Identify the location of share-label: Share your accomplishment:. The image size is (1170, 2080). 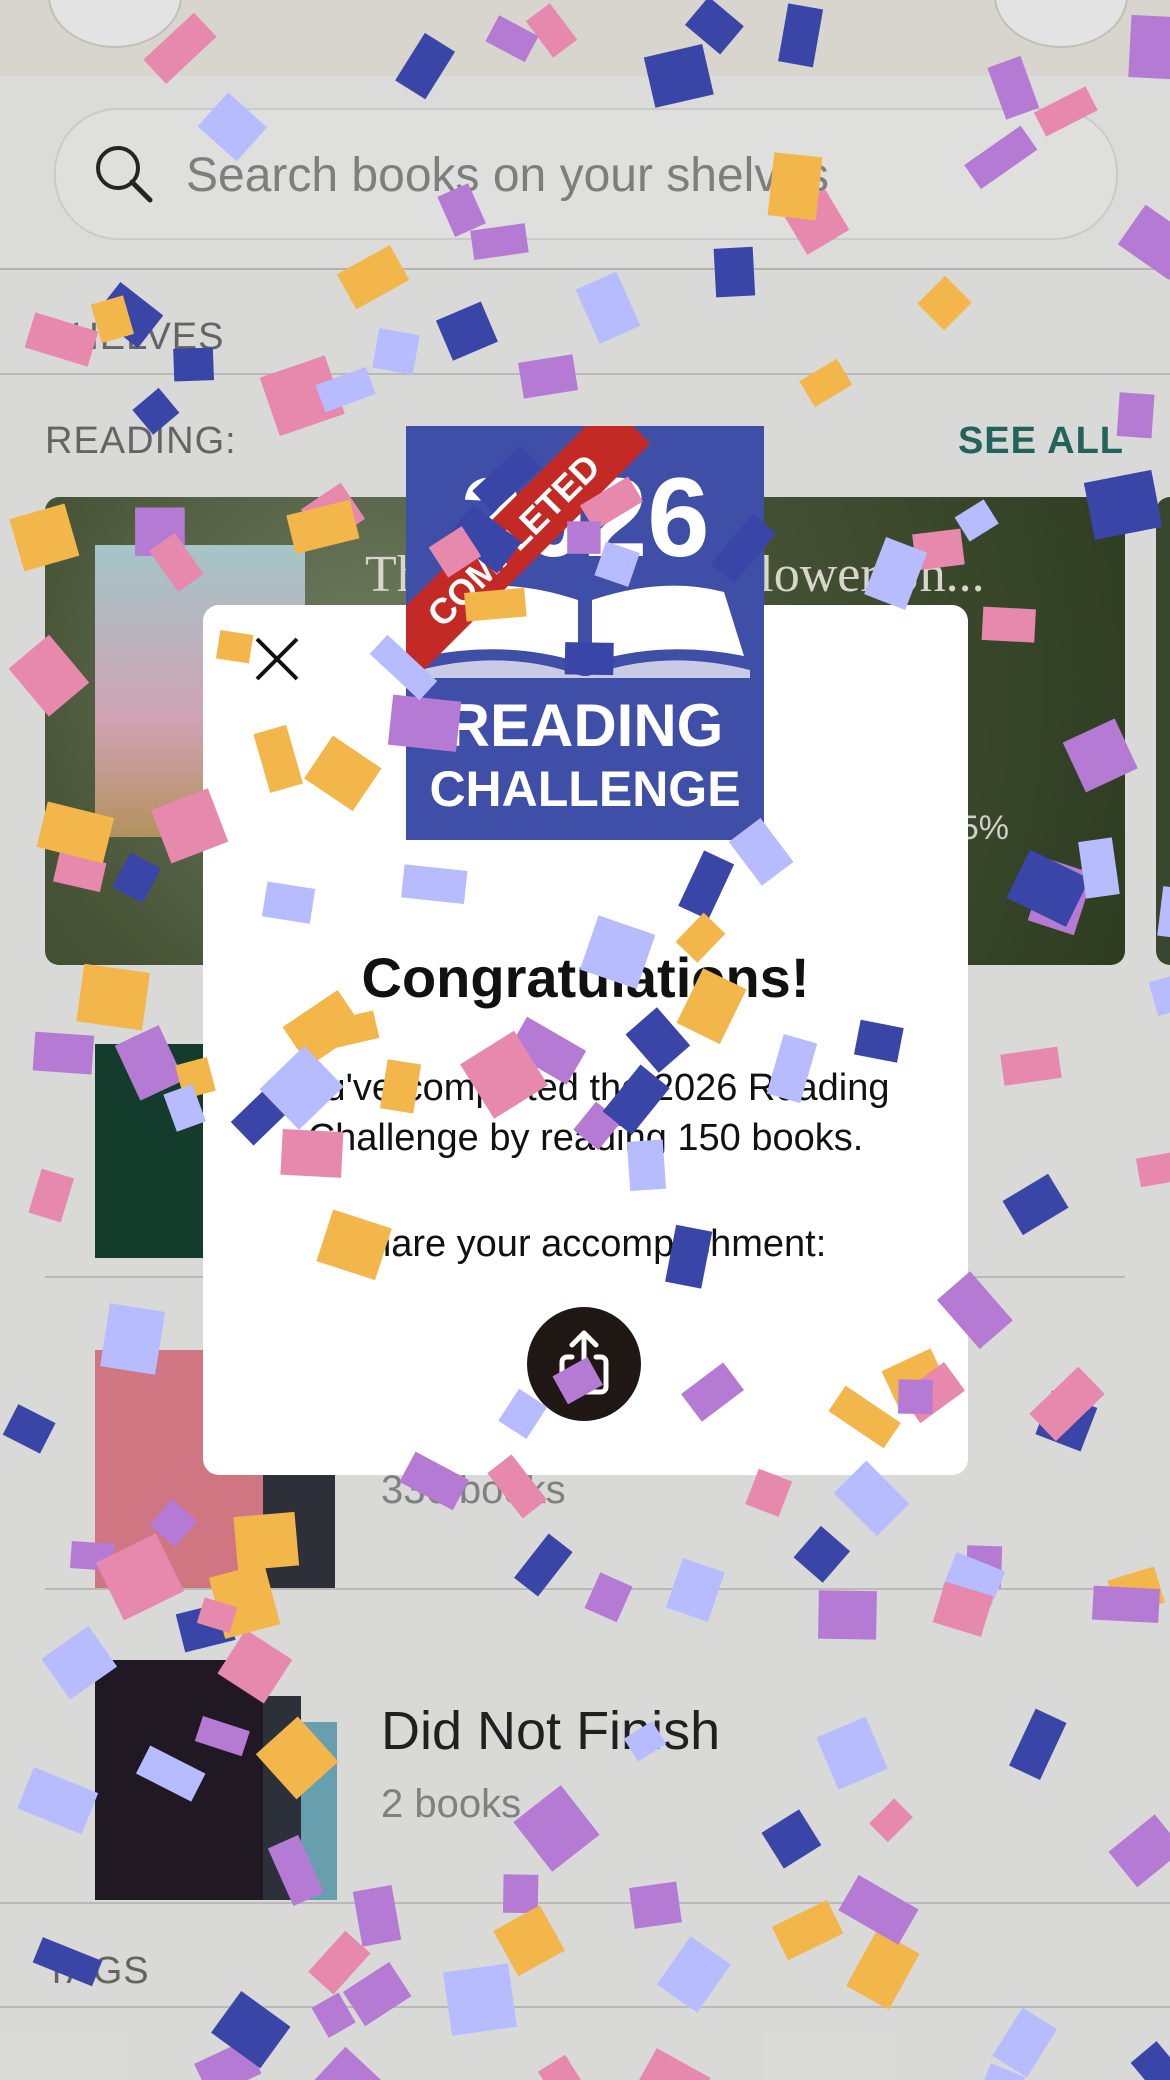
(585, 1244).